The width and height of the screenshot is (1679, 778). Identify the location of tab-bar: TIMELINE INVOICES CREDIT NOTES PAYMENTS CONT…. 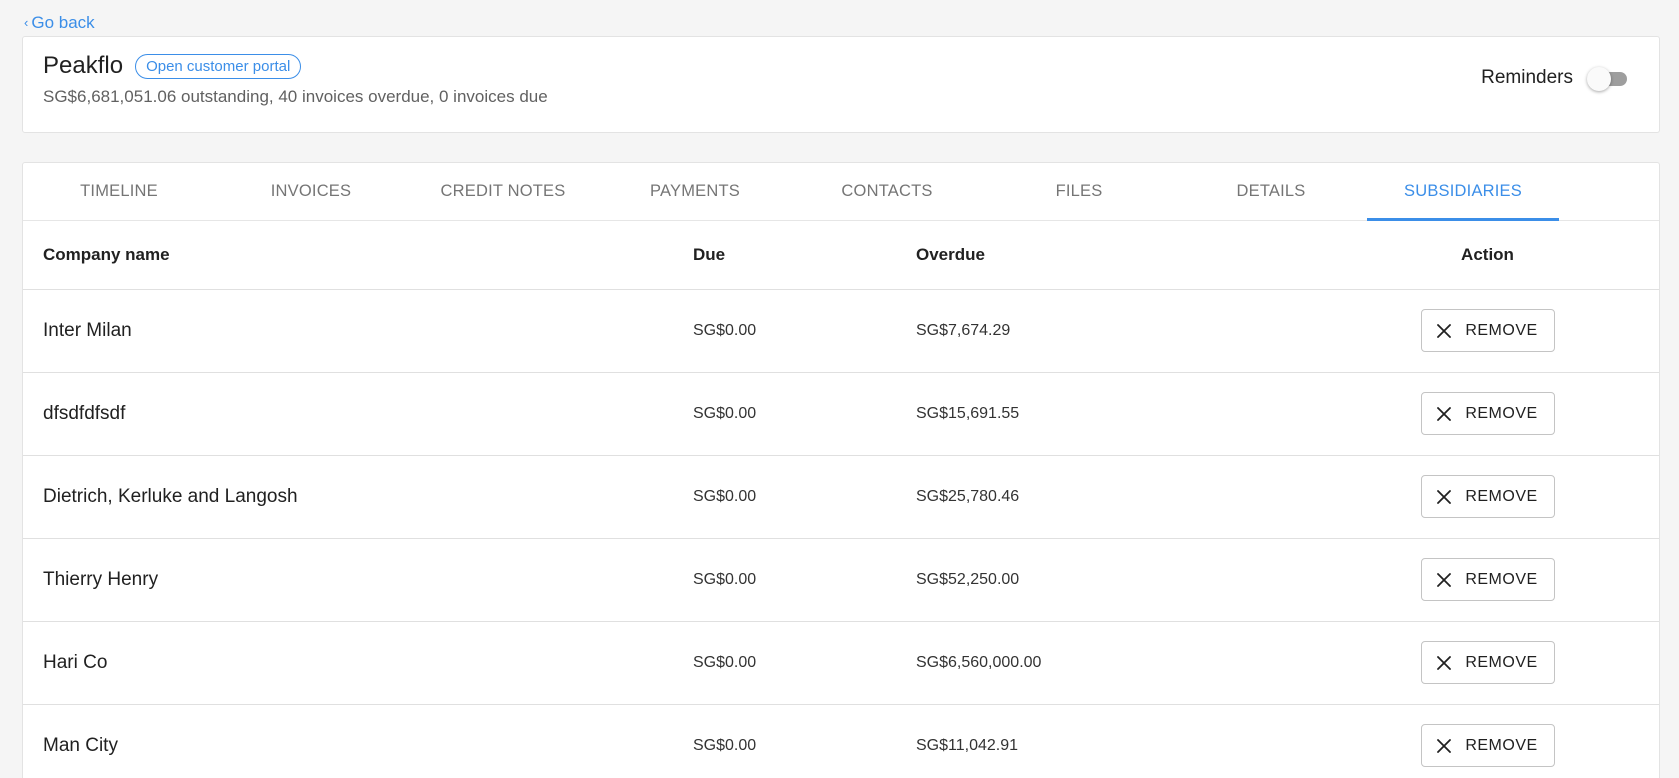
(841, 192).